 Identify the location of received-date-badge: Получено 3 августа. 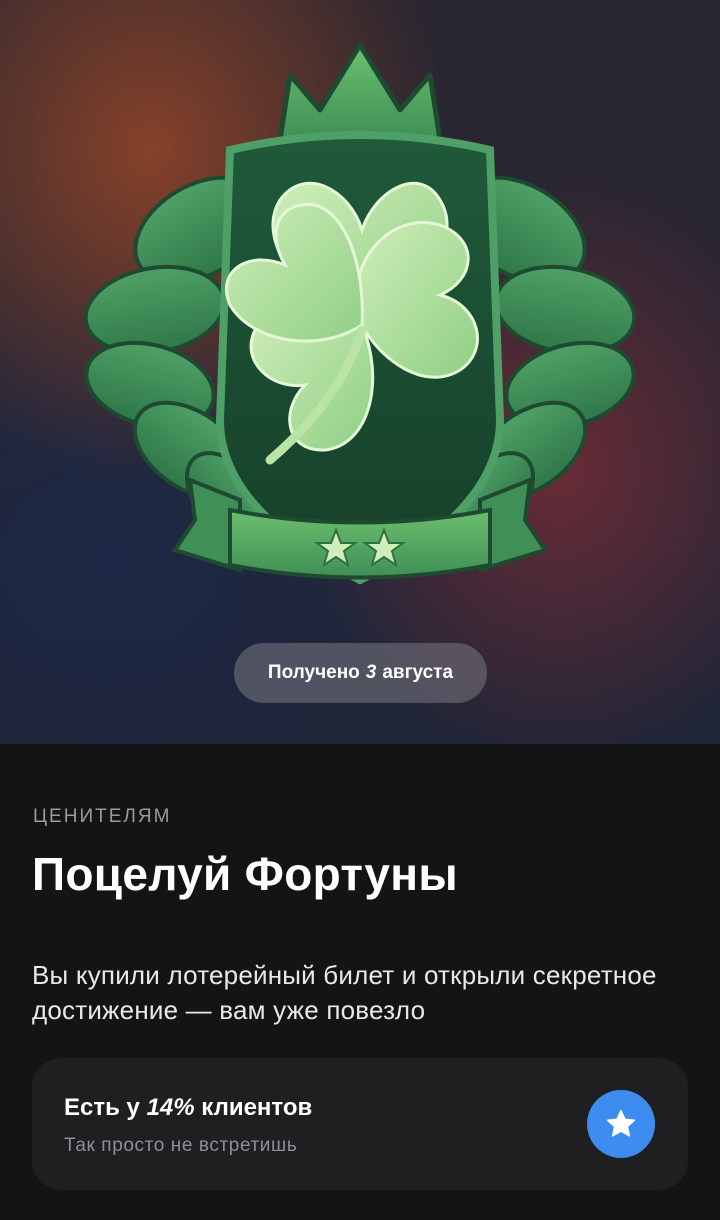
(360, 673).